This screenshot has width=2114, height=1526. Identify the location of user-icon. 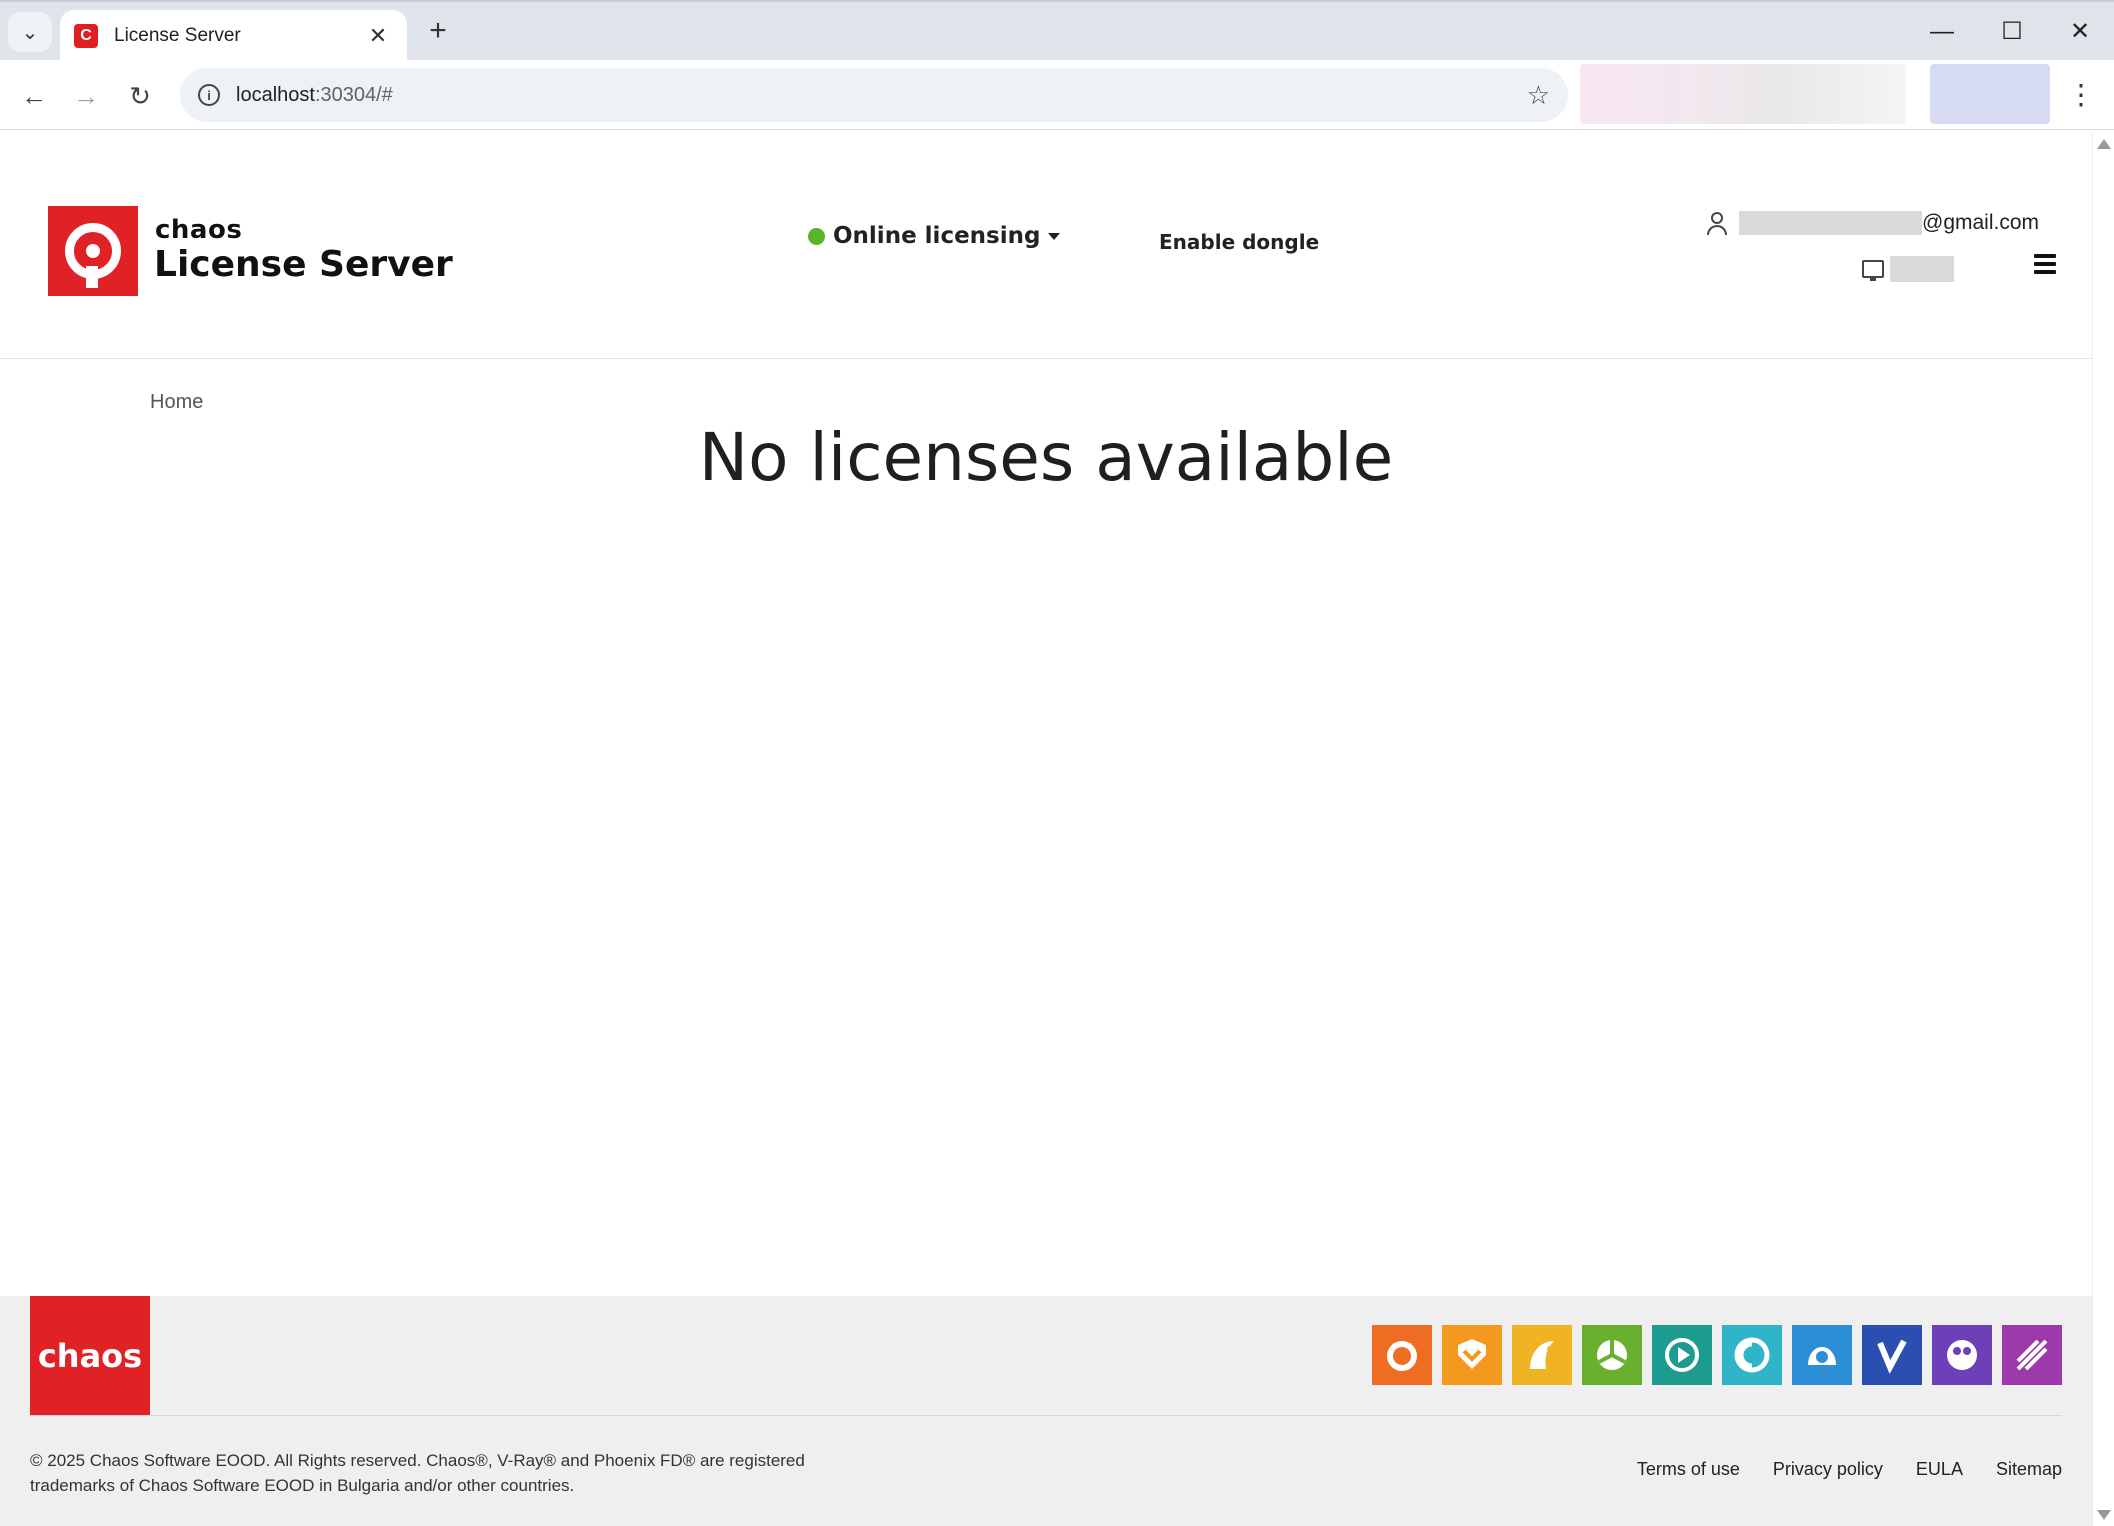
(1717, 223).